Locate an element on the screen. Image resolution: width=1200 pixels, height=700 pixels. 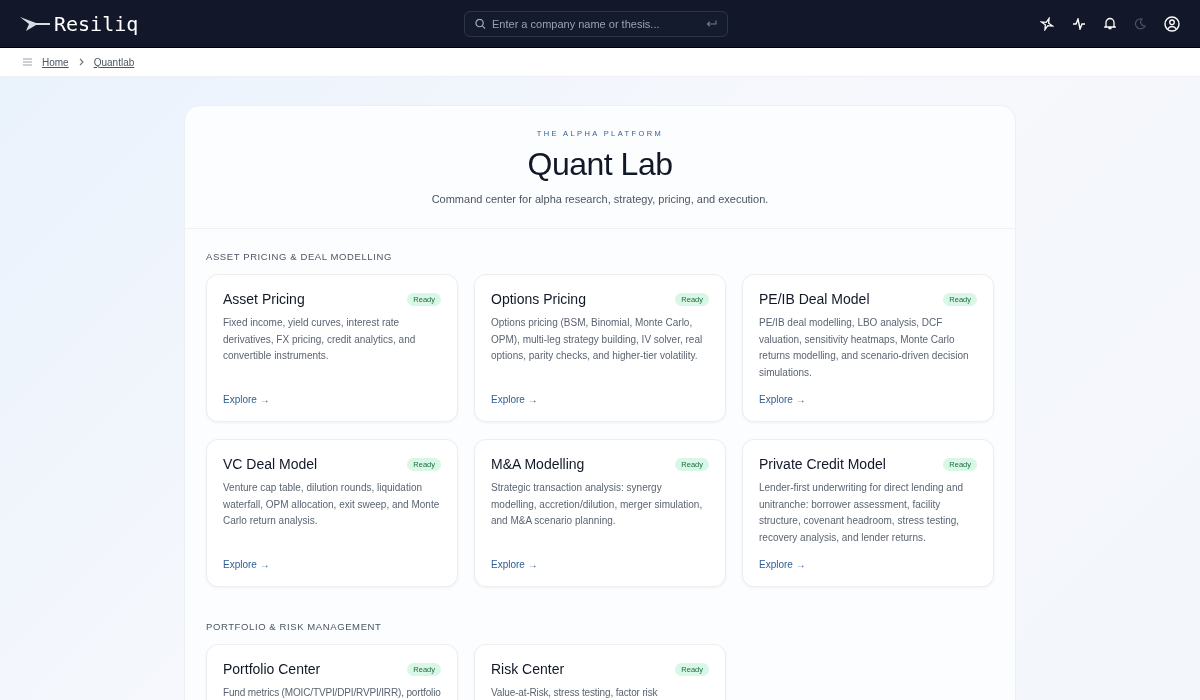
card-description: Value-at-Risk, stress testing, factor risk is located at coordinates (575, 693).